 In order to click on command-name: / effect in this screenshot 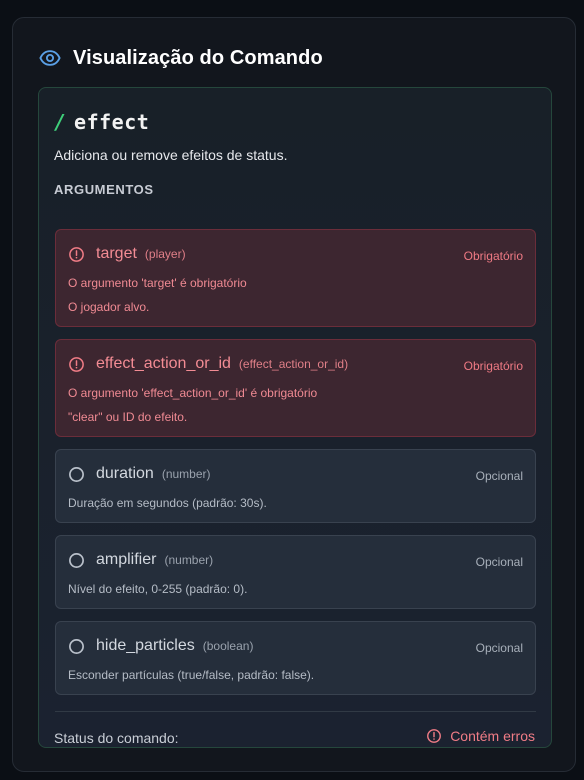, I will do `click(101, 122)`.